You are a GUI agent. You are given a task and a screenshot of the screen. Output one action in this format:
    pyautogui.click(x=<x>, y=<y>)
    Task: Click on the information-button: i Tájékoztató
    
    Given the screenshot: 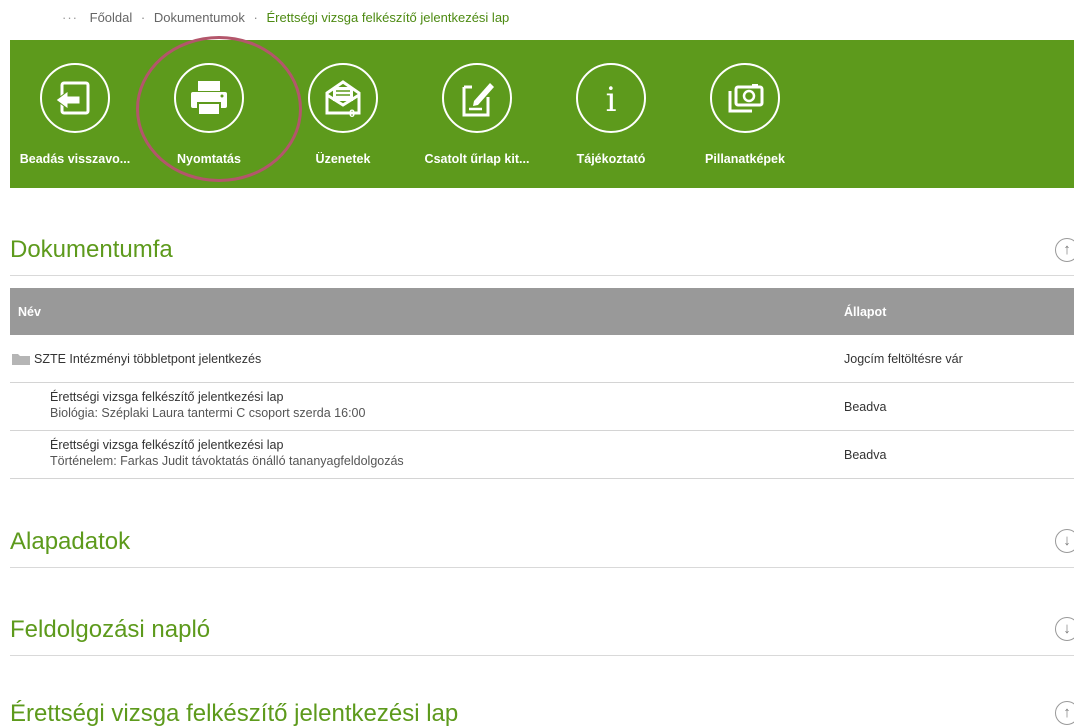 What is the action you would take?
    pyautogui.click(x=611, y=114)
    